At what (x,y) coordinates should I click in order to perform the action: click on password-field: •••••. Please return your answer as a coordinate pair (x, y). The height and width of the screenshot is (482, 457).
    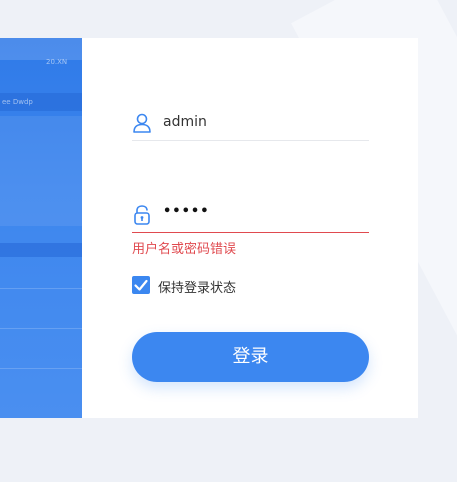
    Looking at the image, I should click on (250, 215).